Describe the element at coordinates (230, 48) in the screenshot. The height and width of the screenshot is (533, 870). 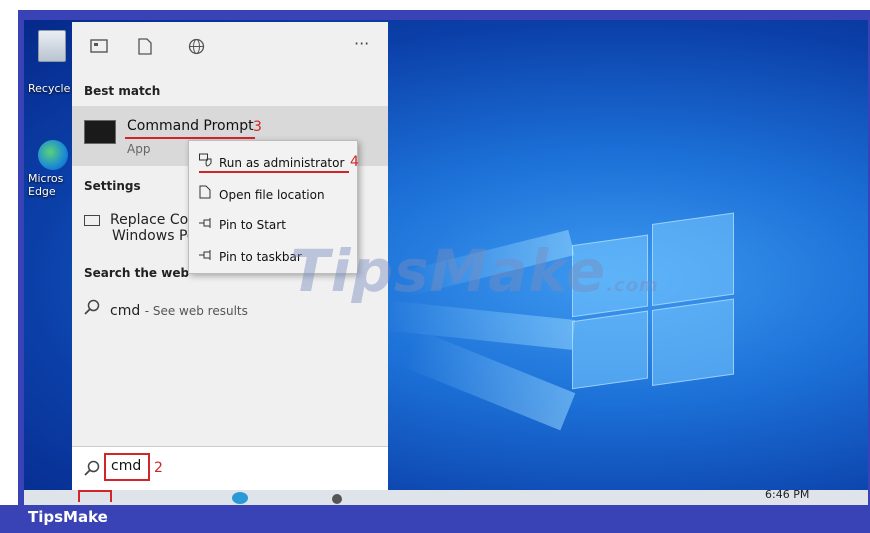
I see `start-menu-top-icons: ···` at that location.